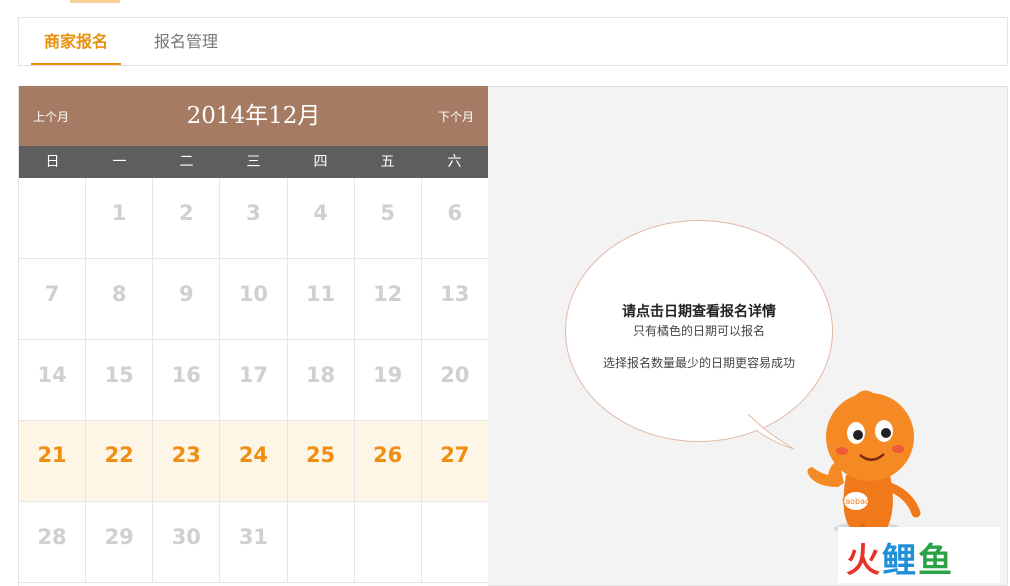  Describe the element at coordinates (120, 461) in the screenshot. I see `calendar-day-available: 22` at that location.